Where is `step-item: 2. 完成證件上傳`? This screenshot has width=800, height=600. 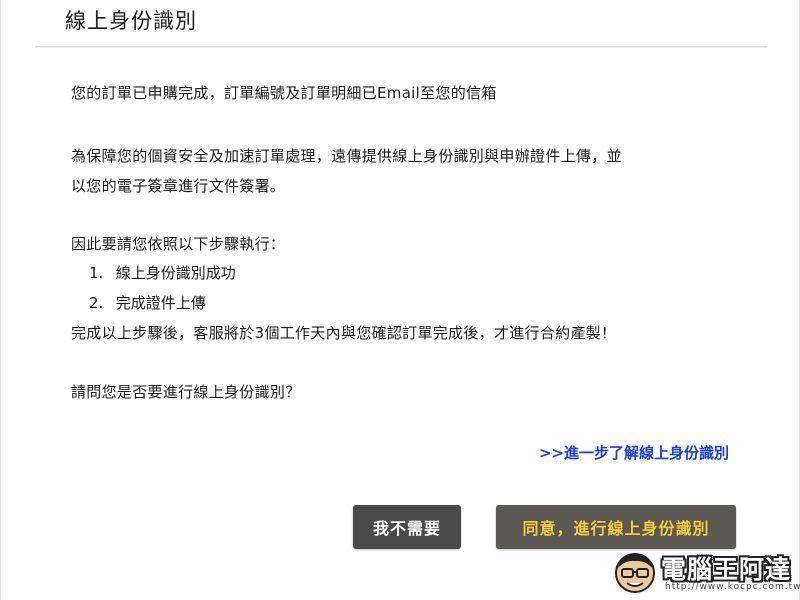 step-item: 2. 完成證件上傳 is located at coordinates (162, 303).